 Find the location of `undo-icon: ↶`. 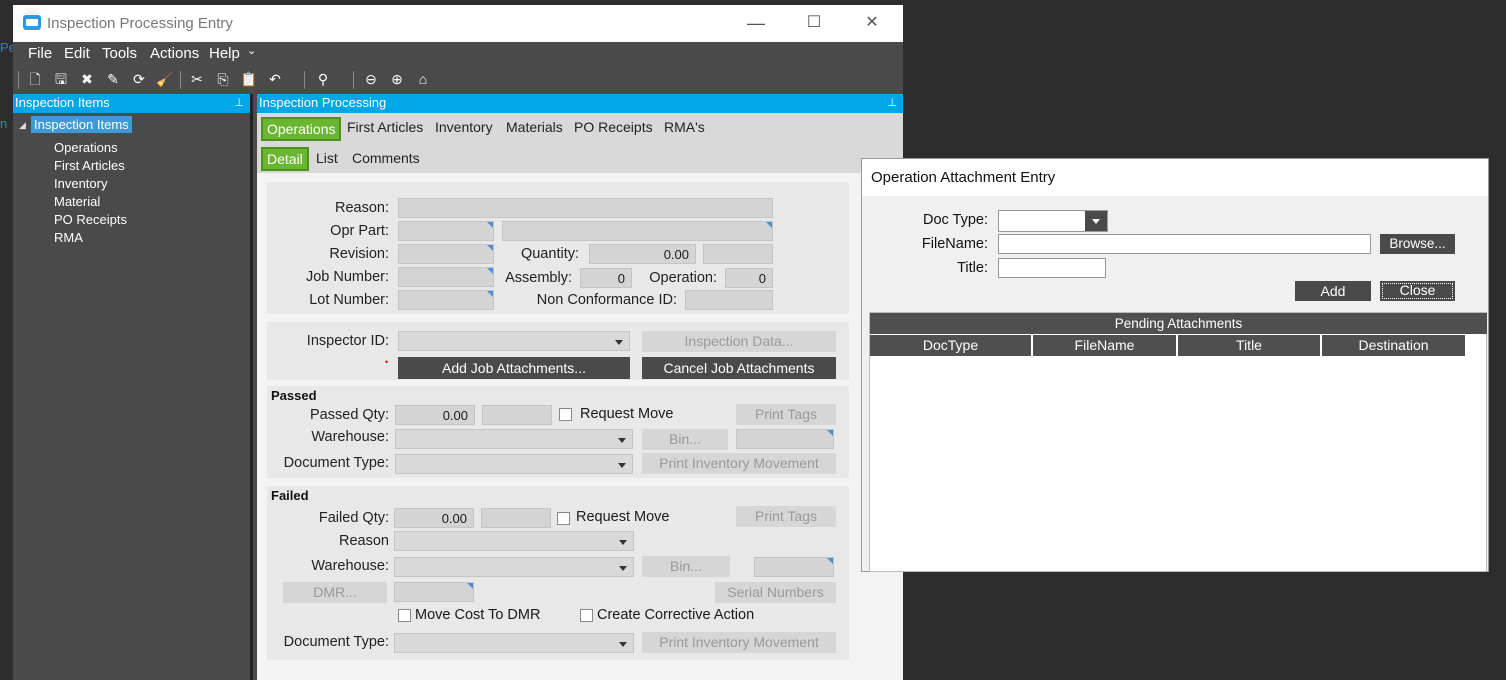

undo-icon: ↶ is located at coordinates (275, 79).